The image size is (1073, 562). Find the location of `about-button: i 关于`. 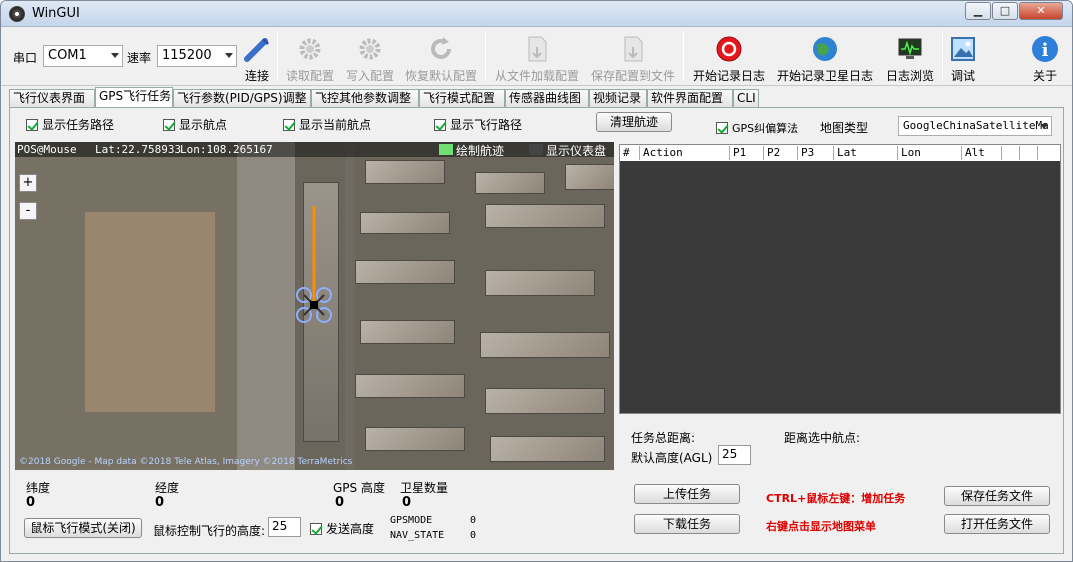

about-button: i 关于 is located at coordinates (1045, 58).